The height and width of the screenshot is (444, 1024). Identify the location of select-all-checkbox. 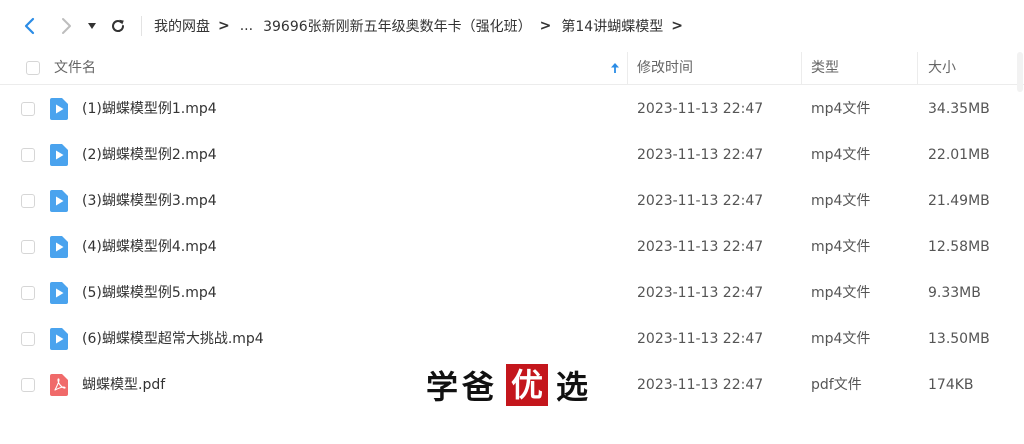
(33, 68).